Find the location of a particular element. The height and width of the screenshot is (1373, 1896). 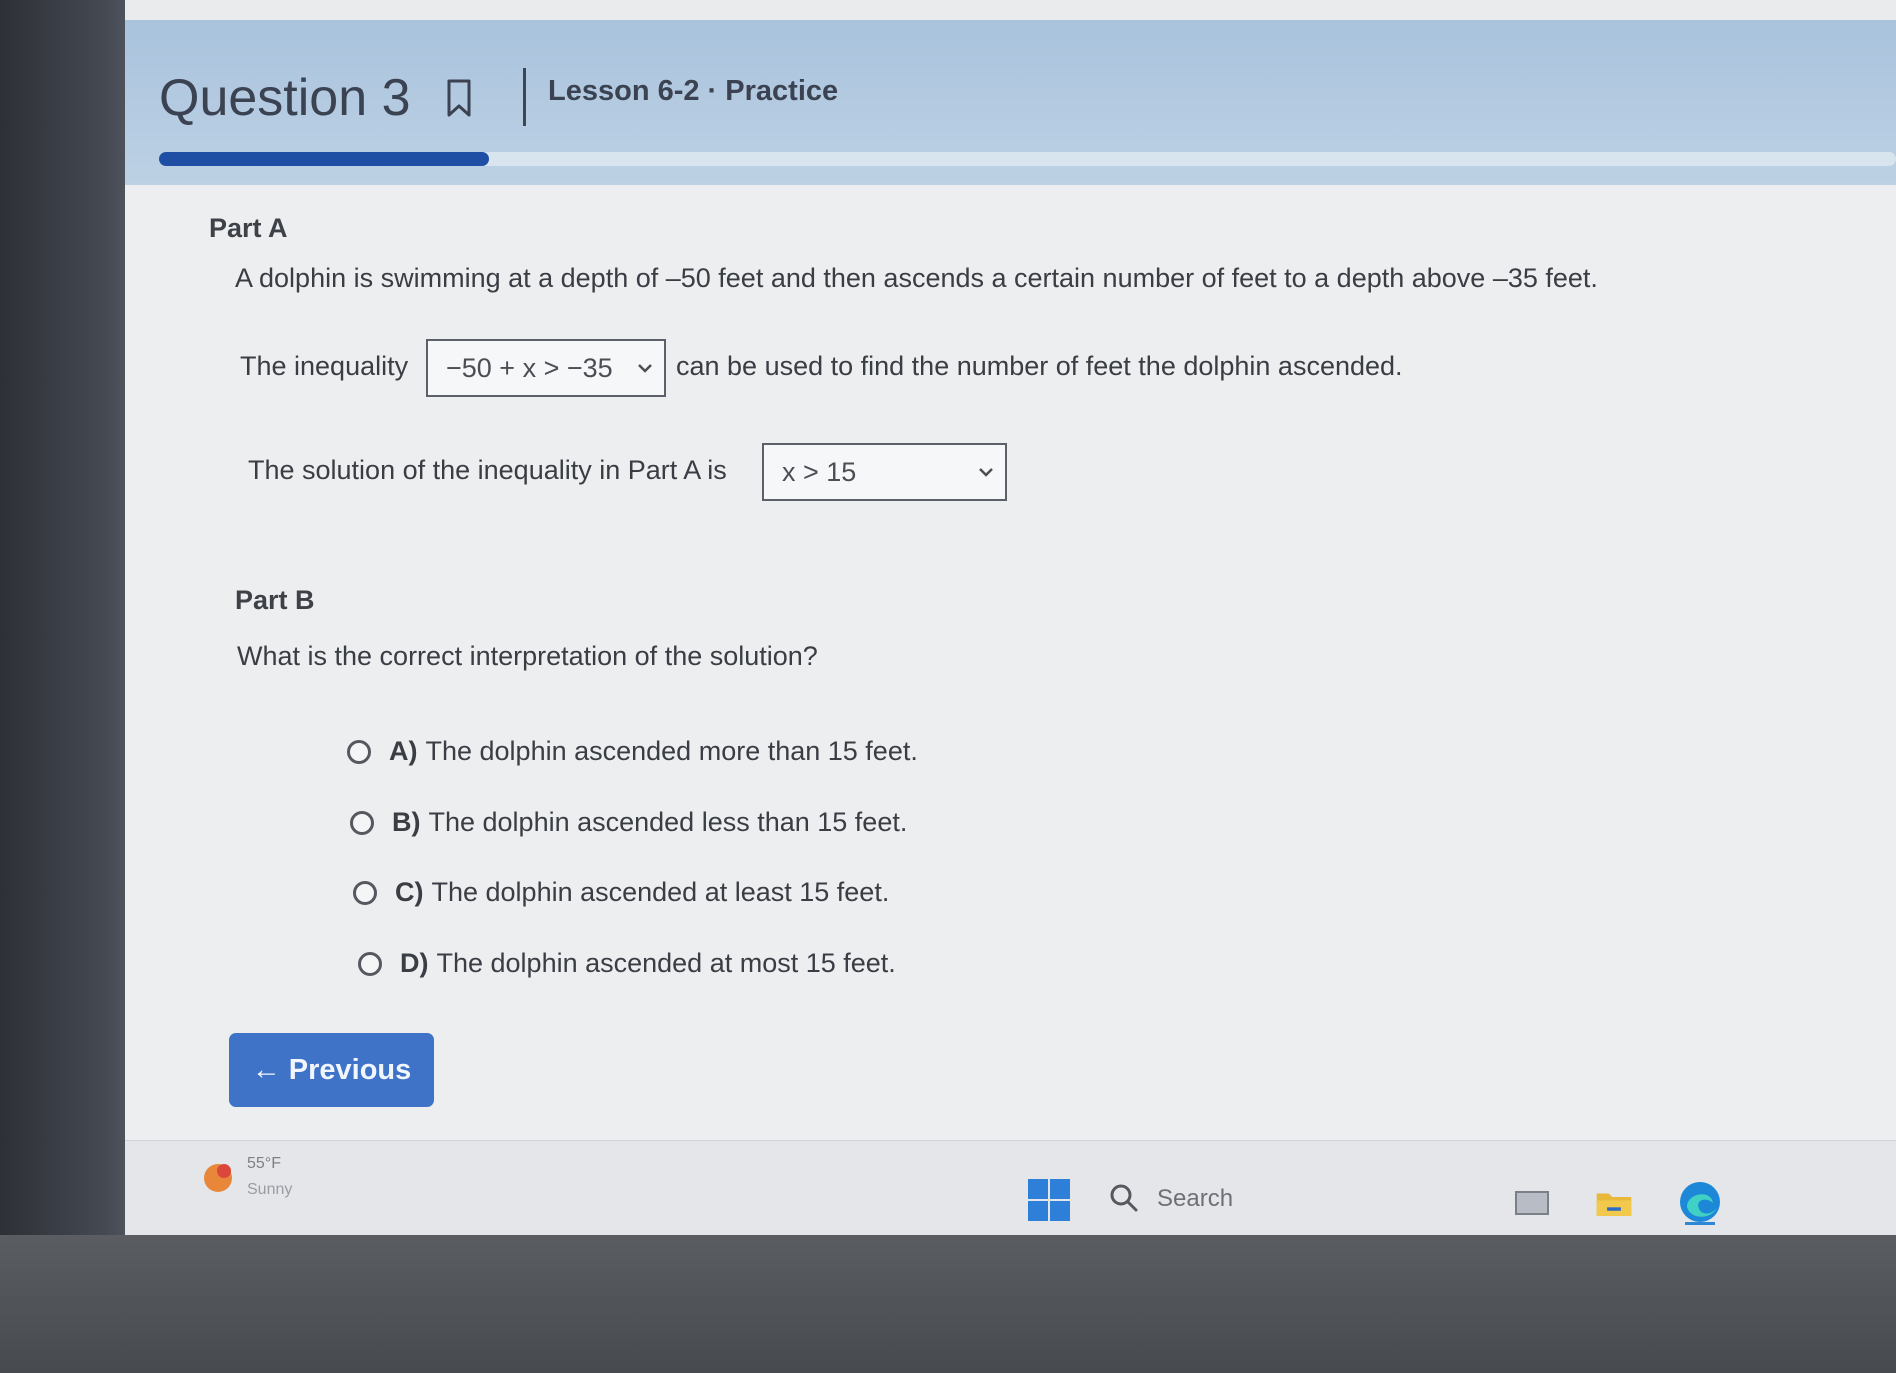

weather-sun-icon is located at coordinates (218, 1178).